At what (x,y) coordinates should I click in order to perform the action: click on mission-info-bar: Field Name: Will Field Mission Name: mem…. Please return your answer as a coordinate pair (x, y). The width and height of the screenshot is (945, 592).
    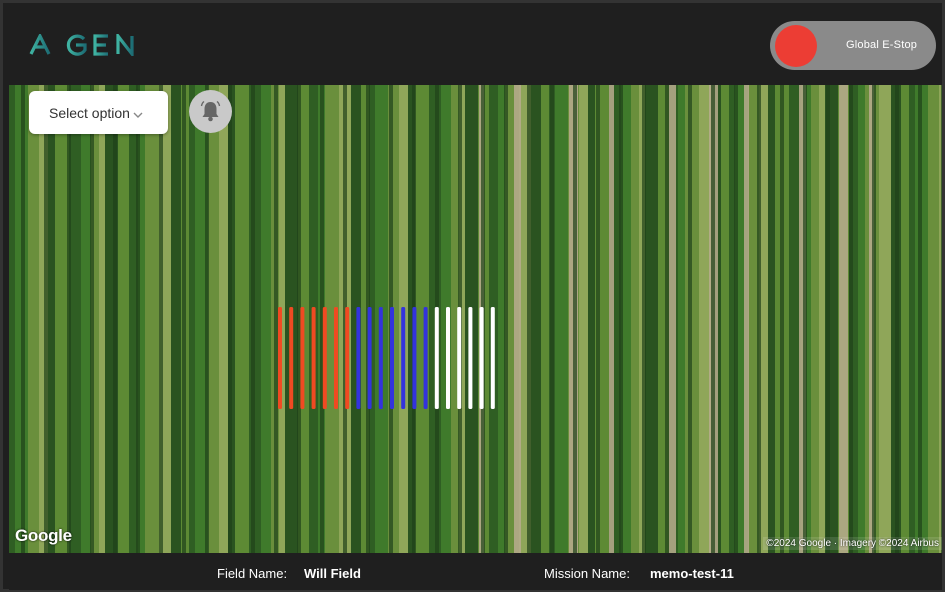
    Looking at the image, I should click on (475, 571).